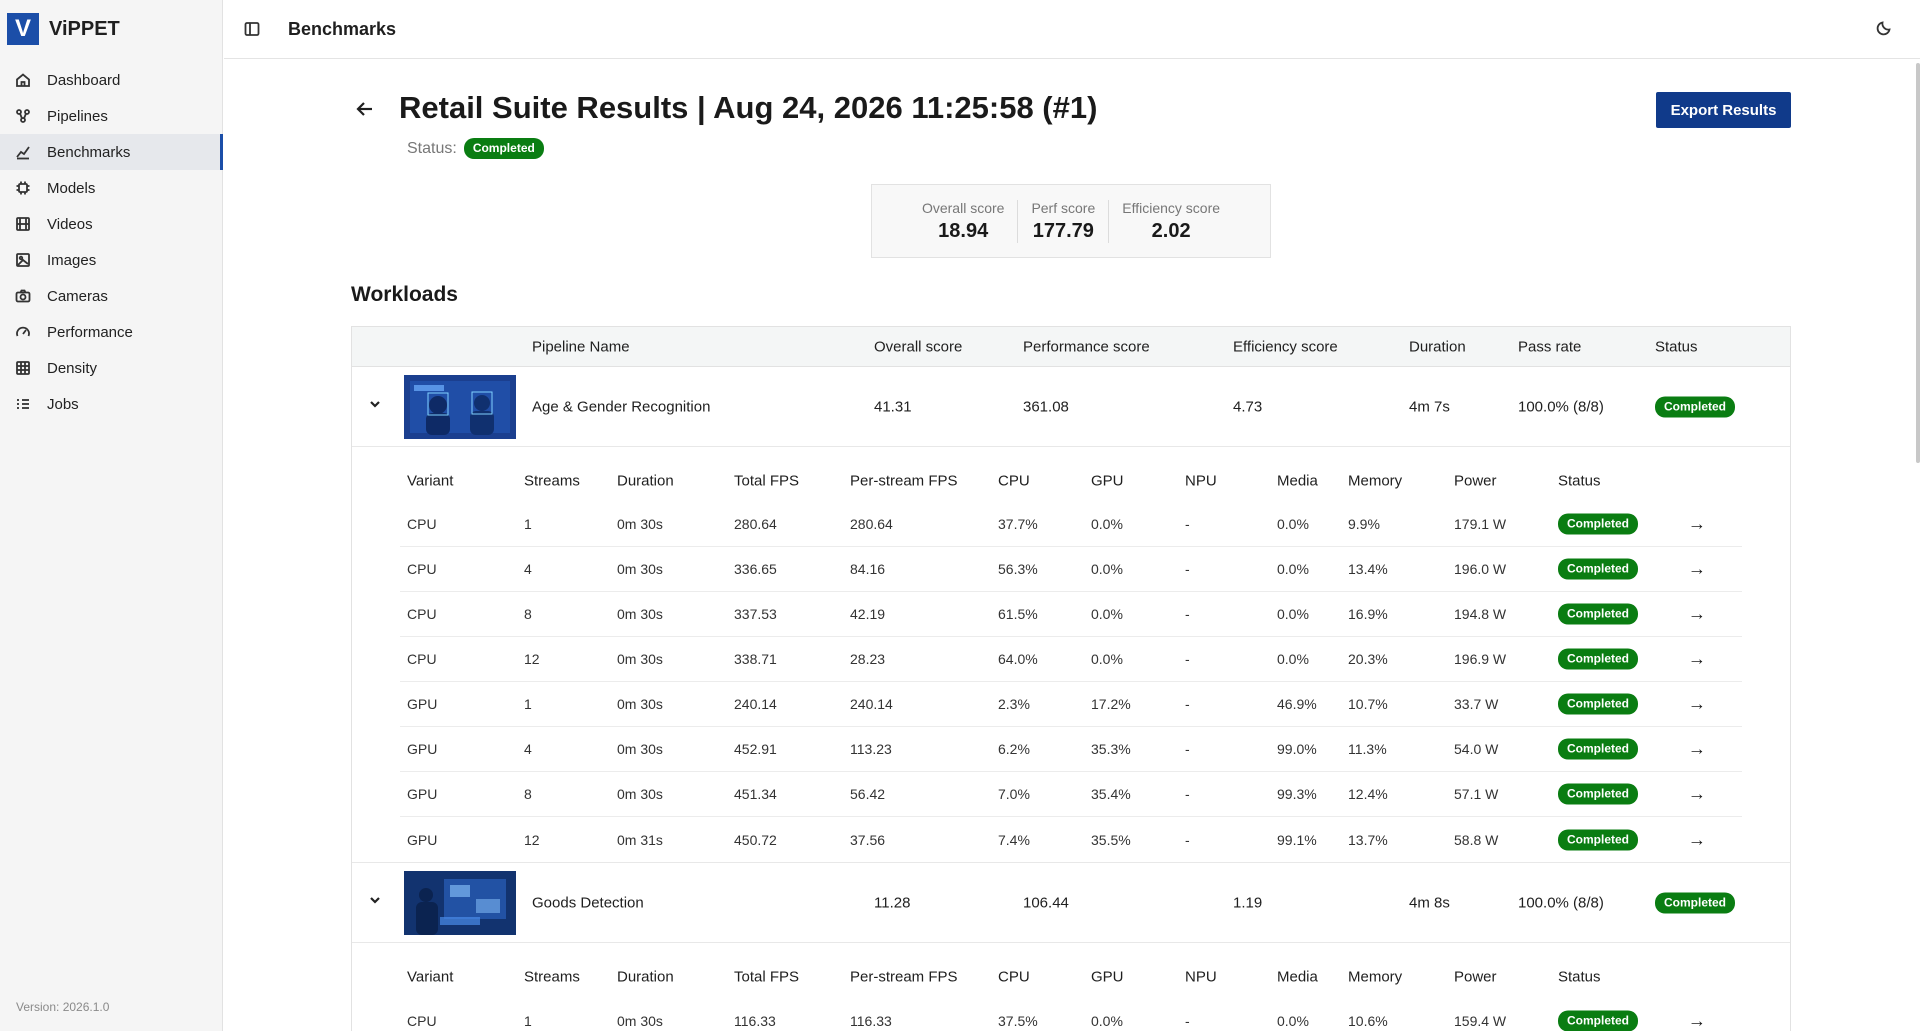 The image size is (1920, 1031). Describe the element at coordinates (1561, 406) in the screenshot. I see `pass-rate: 100.0% (8/8)` at that location.